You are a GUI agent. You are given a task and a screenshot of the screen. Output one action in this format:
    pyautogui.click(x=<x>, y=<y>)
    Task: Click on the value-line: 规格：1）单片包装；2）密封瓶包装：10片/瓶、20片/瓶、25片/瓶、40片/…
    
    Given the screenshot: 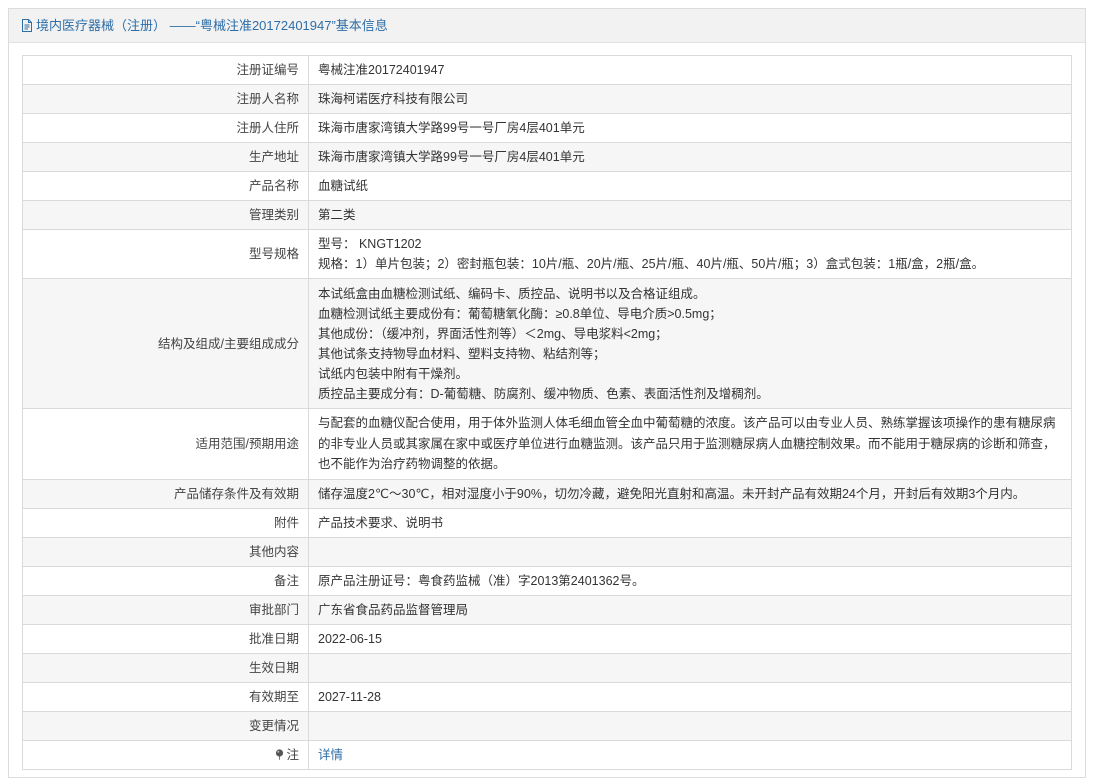 What is the action you would take?
    pyautogui.click(x=651, y=264)
    